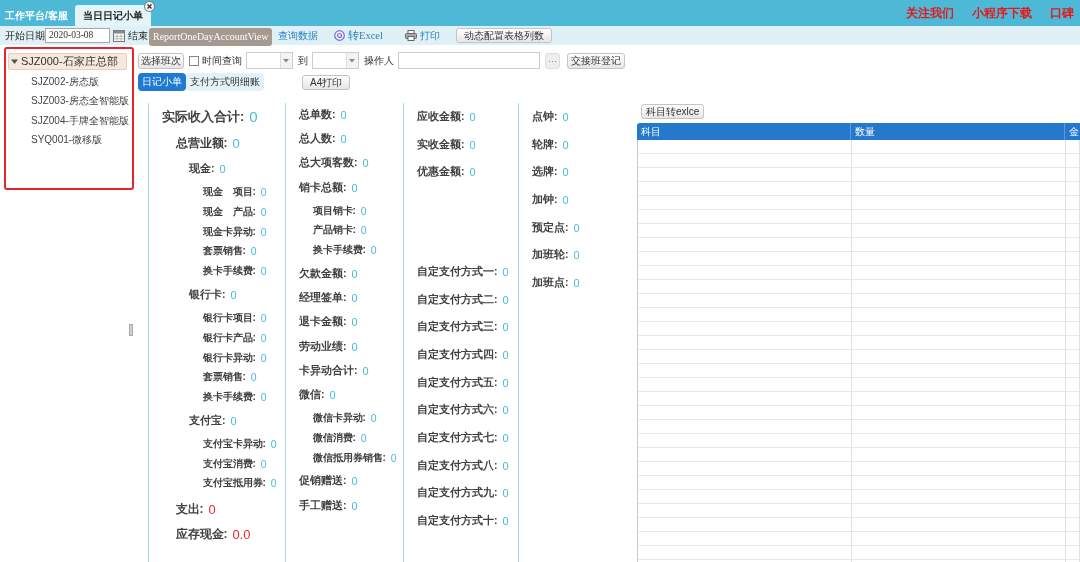 This screenshot has width=1080, height=562. Describe the element at coordinates (422, 35) in the screenshot. I see `print-link: 打印` at that location.